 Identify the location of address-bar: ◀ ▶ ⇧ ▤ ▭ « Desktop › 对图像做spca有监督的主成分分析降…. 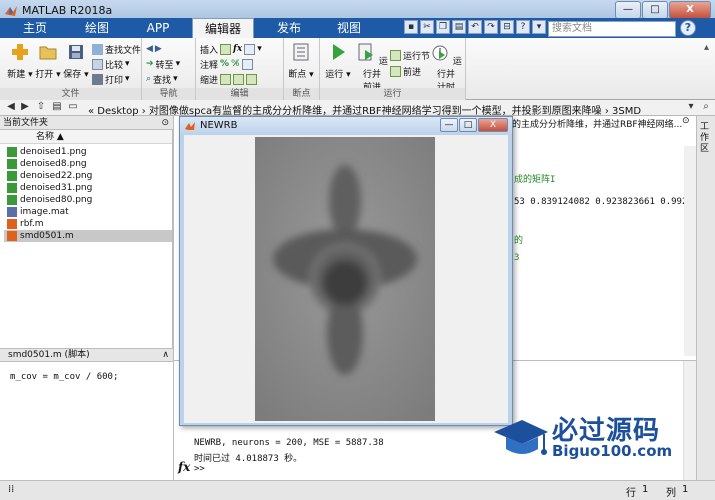
(357, 108).